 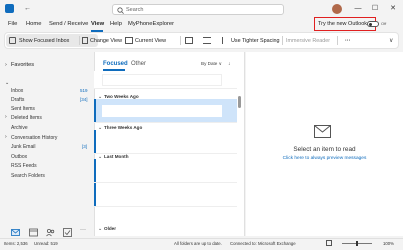 What do you see at coordinates (391, 40) in the screenshot?
I see `chevron-down-icon: ∨` at bounding box center [391, 40].